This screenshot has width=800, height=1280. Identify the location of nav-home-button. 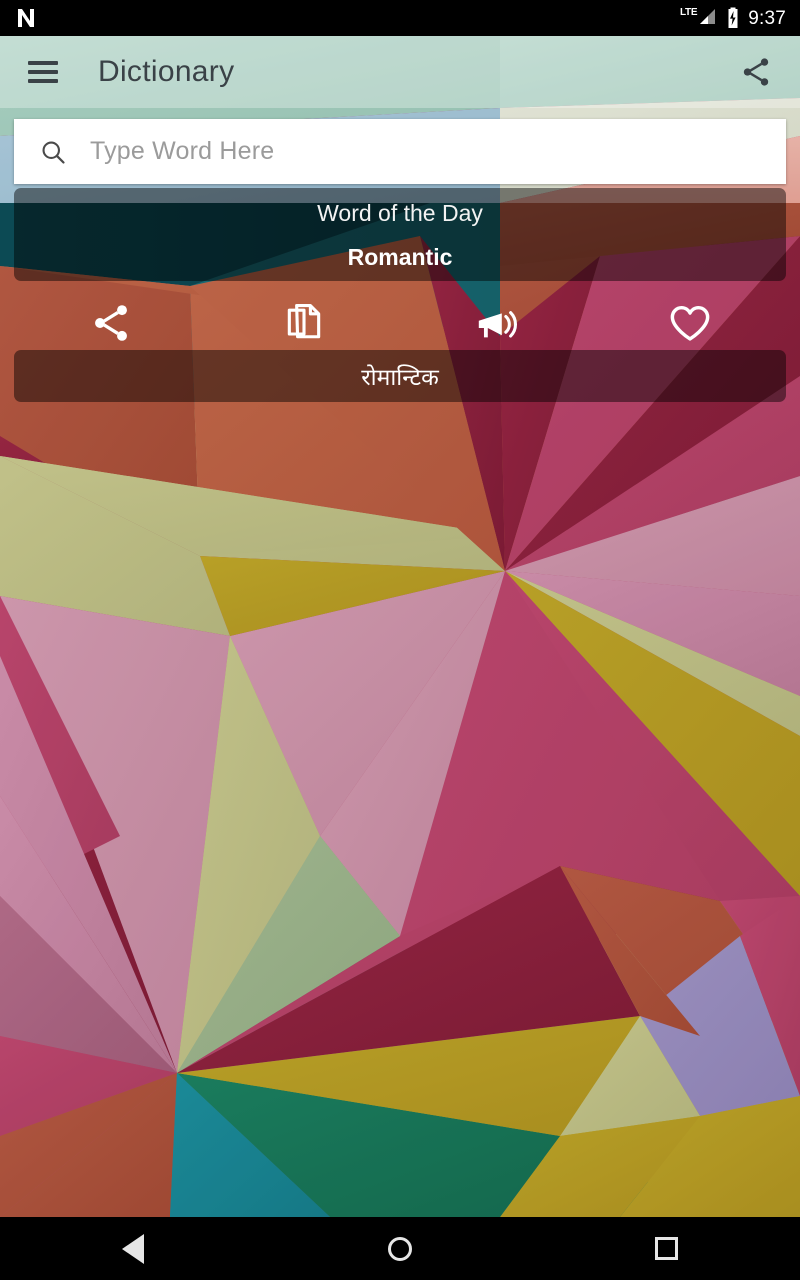
(400, 1248).